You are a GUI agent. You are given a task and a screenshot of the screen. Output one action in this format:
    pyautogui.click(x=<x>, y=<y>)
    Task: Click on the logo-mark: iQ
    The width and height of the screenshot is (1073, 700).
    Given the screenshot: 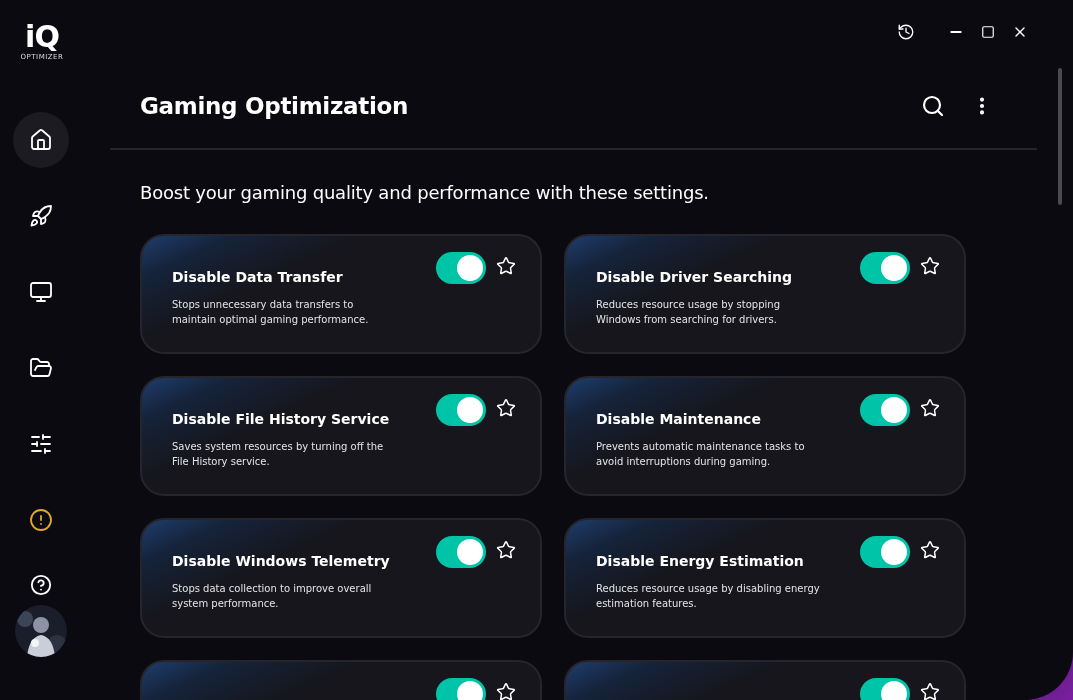 What is the action you would take?
    pyautogui.click(x=42, y=37)
    